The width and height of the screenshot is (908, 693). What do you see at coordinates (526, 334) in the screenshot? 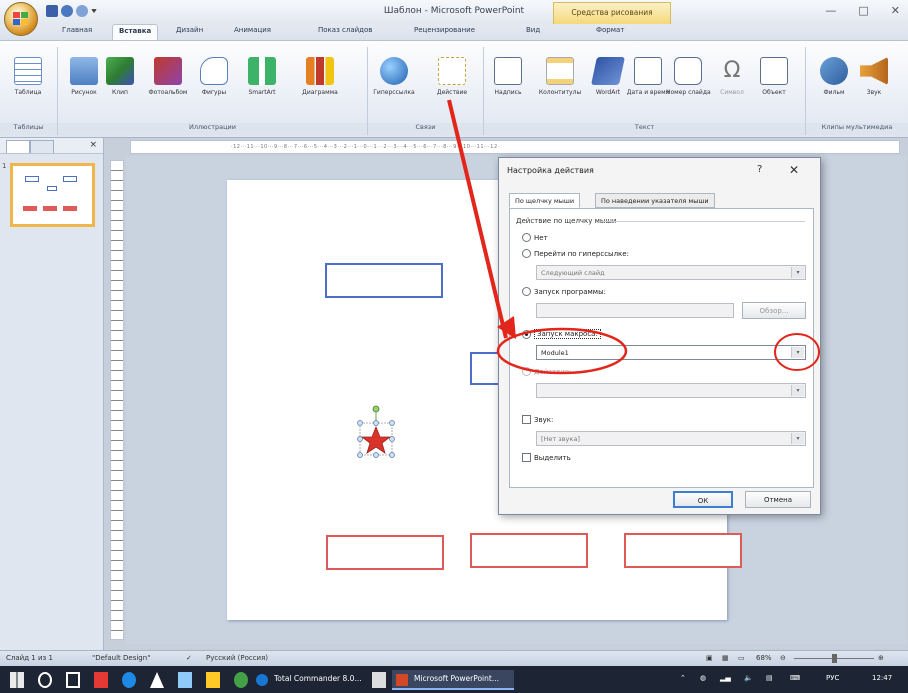
I see `radio-macro-circle` at bounding box center [526, 334].